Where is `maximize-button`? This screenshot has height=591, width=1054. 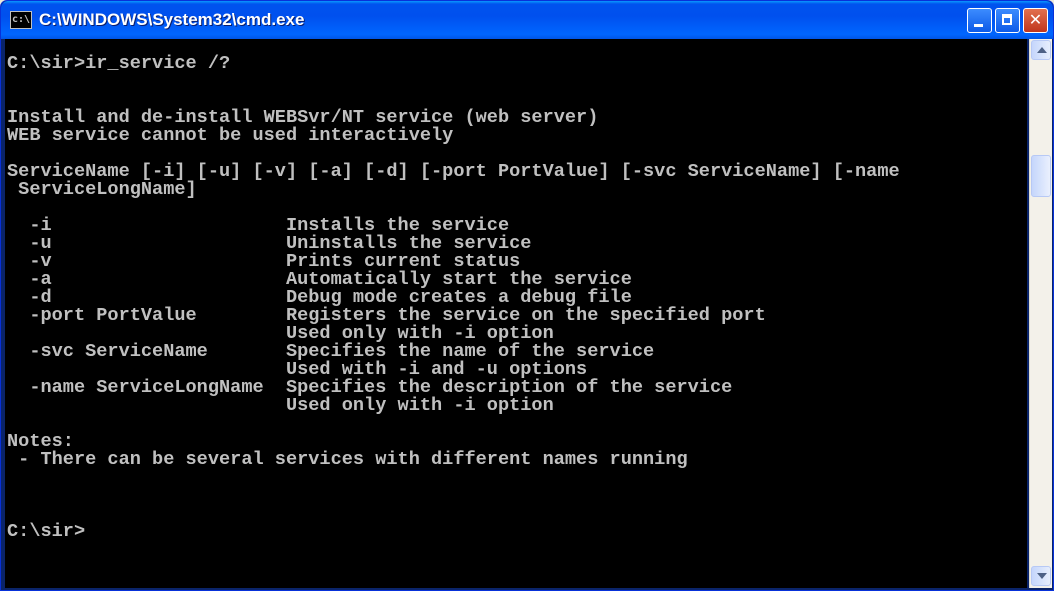 maximize-button is located at coordinates (1007, 20).